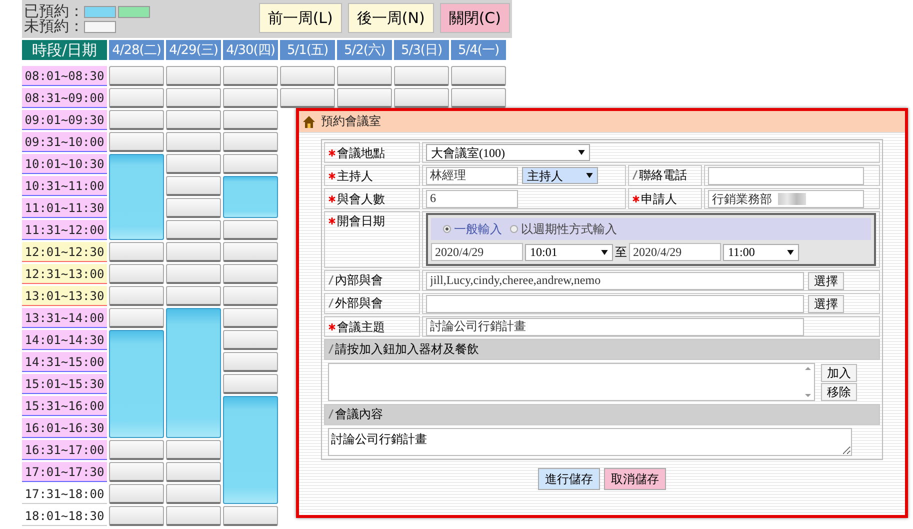 This screenshot has width=913, height=529. What do you see at coordinates (475, 18) in the screenshot?
I see `nav-button: 關閉(C)` at bounding box center [475, 18].